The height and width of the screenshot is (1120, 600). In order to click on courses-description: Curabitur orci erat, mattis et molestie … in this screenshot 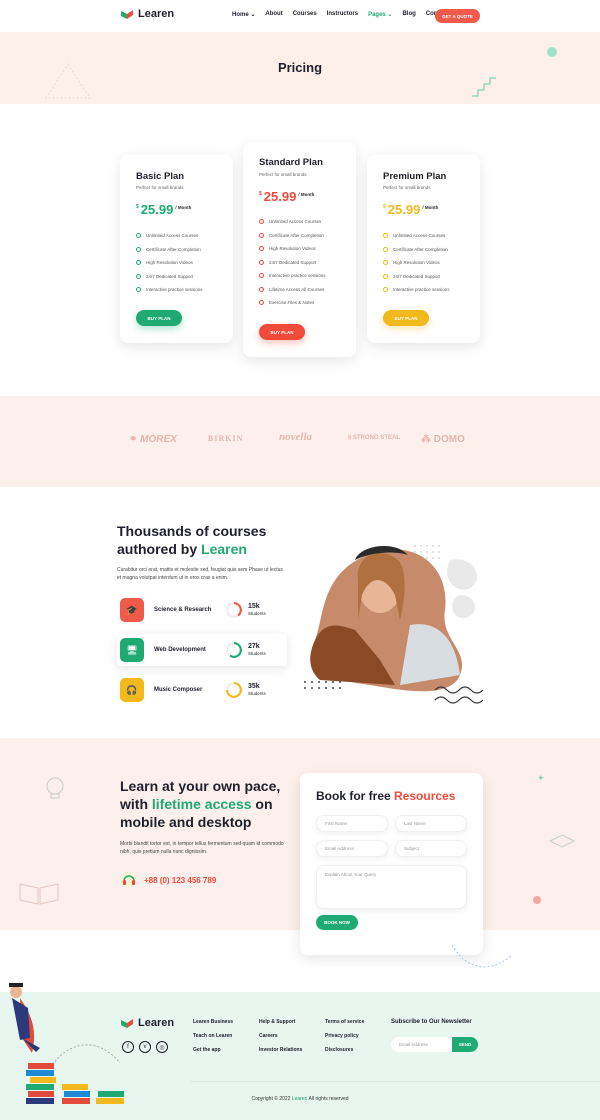, I will do `click(200, 574)`.